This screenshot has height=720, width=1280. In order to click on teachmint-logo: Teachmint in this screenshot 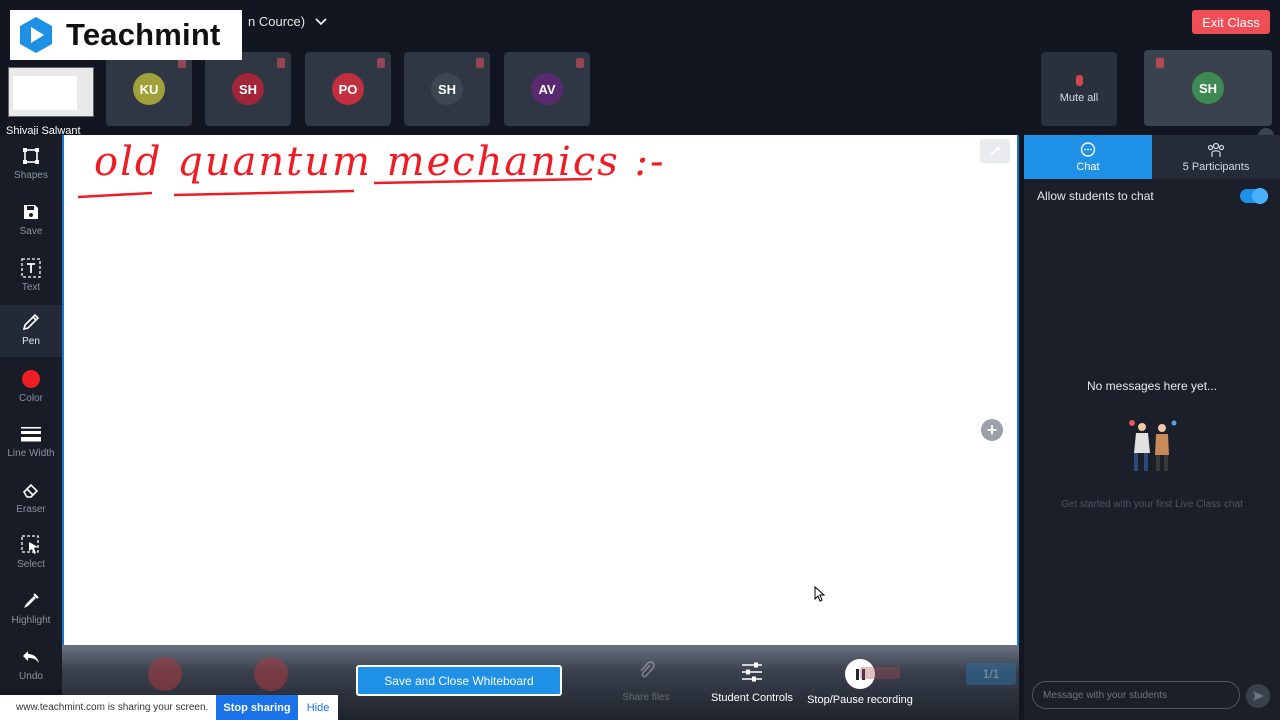, I will do `click(126, 35)`.